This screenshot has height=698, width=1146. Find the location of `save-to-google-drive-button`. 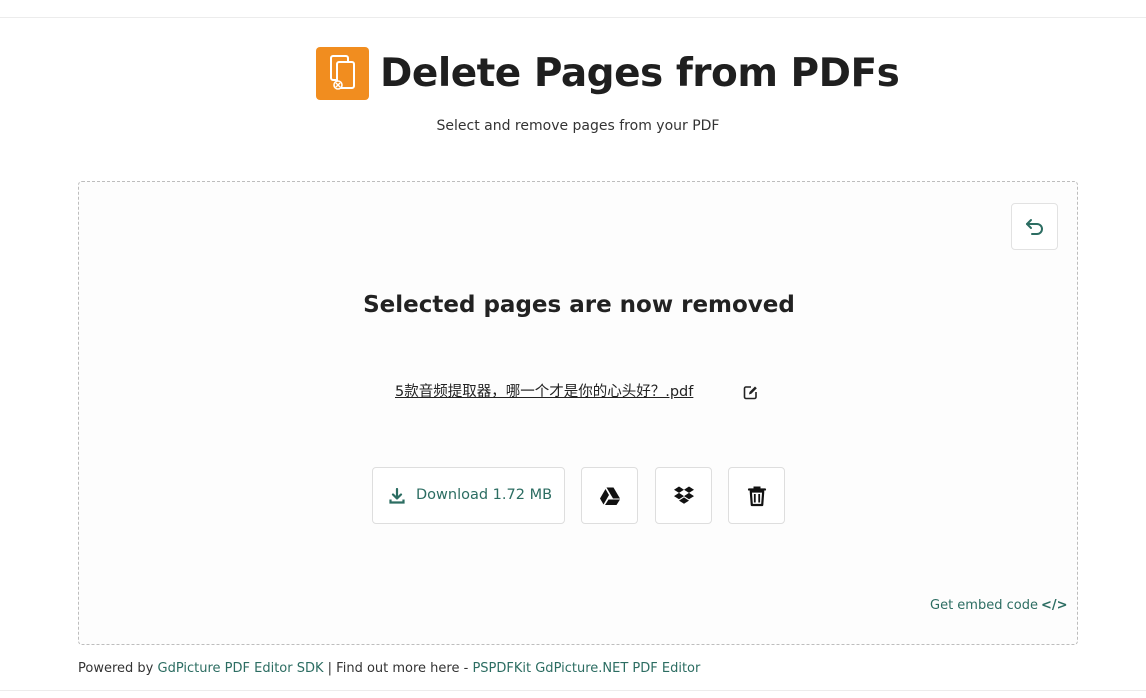

save-to-google-drive-button is located at coordinates (609, 495).